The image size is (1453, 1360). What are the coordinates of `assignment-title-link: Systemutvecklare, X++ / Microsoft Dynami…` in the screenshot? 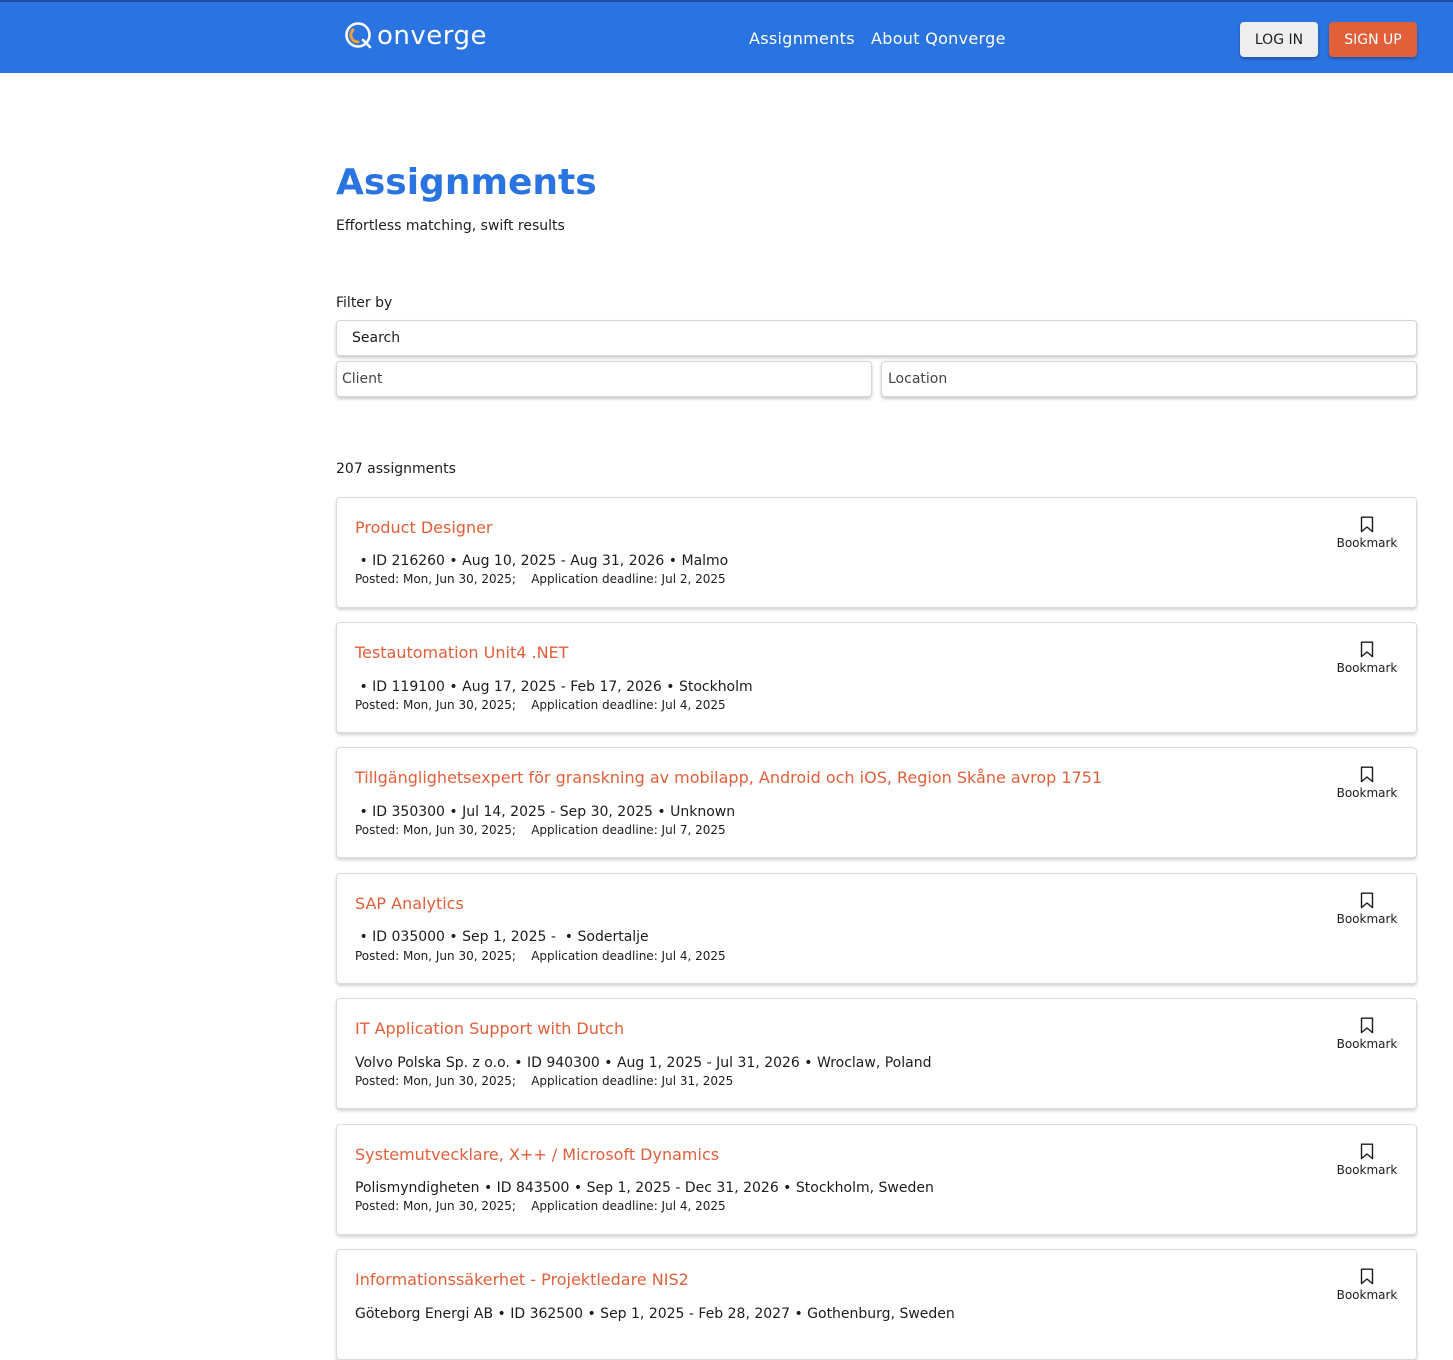 It's located at (537, 1154).